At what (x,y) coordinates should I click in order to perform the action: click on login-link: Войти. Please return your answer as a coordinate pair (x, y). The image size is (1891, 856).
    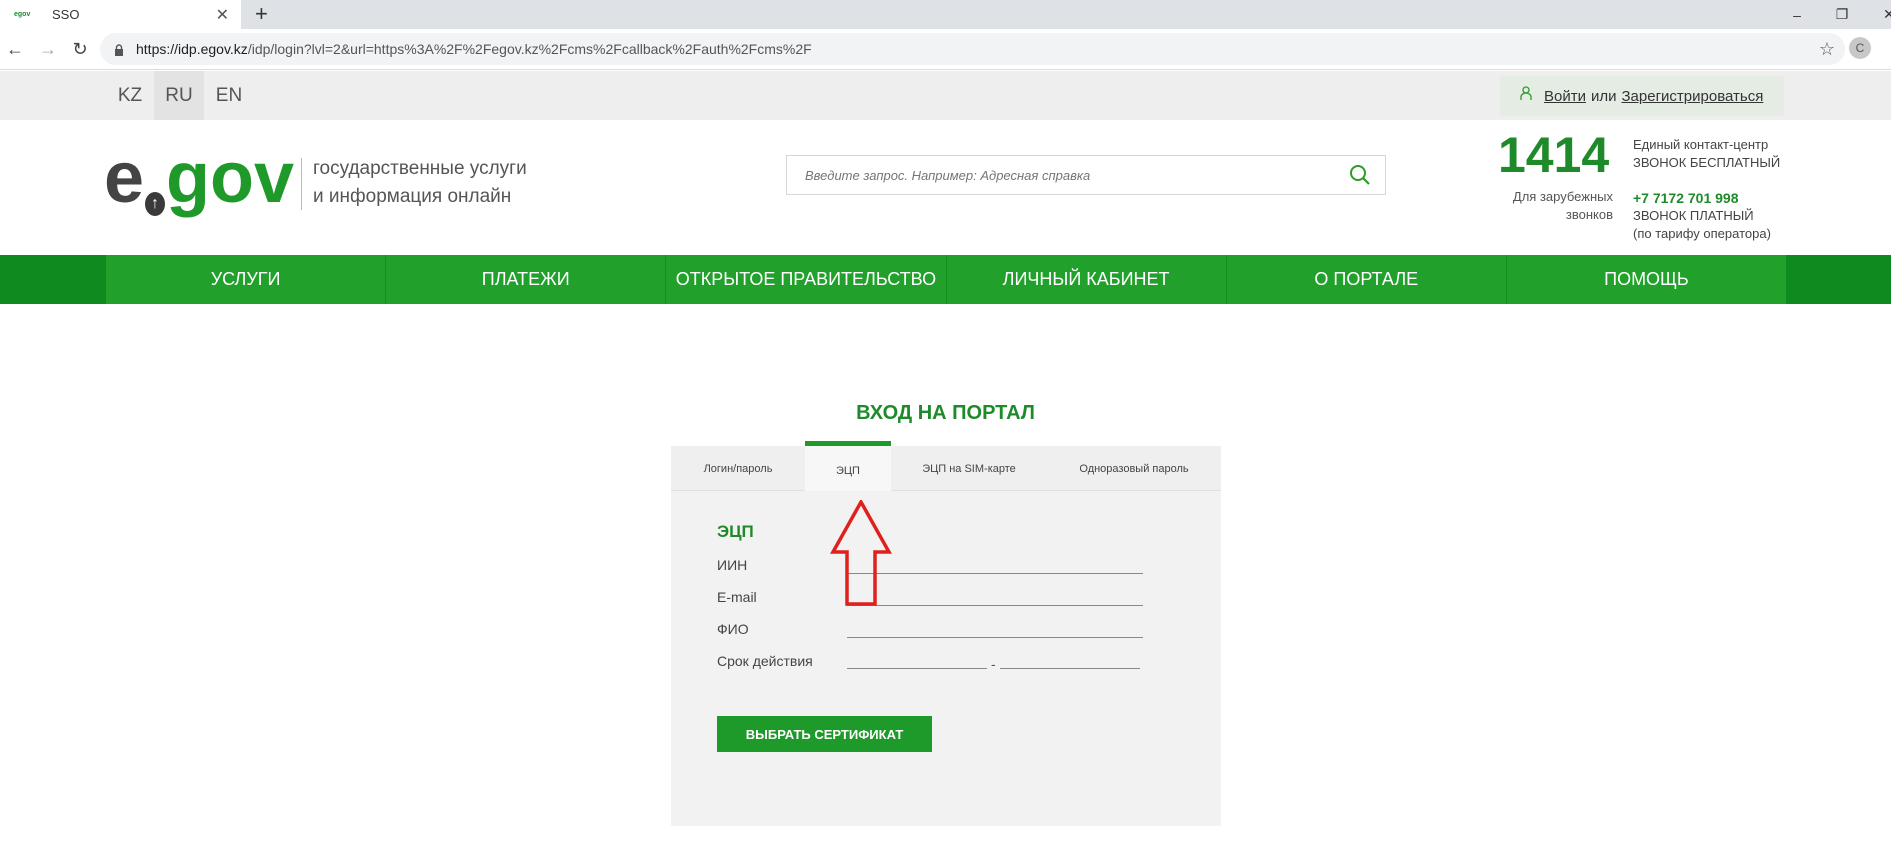
    Looking at the image, I should click on (1565, 96).